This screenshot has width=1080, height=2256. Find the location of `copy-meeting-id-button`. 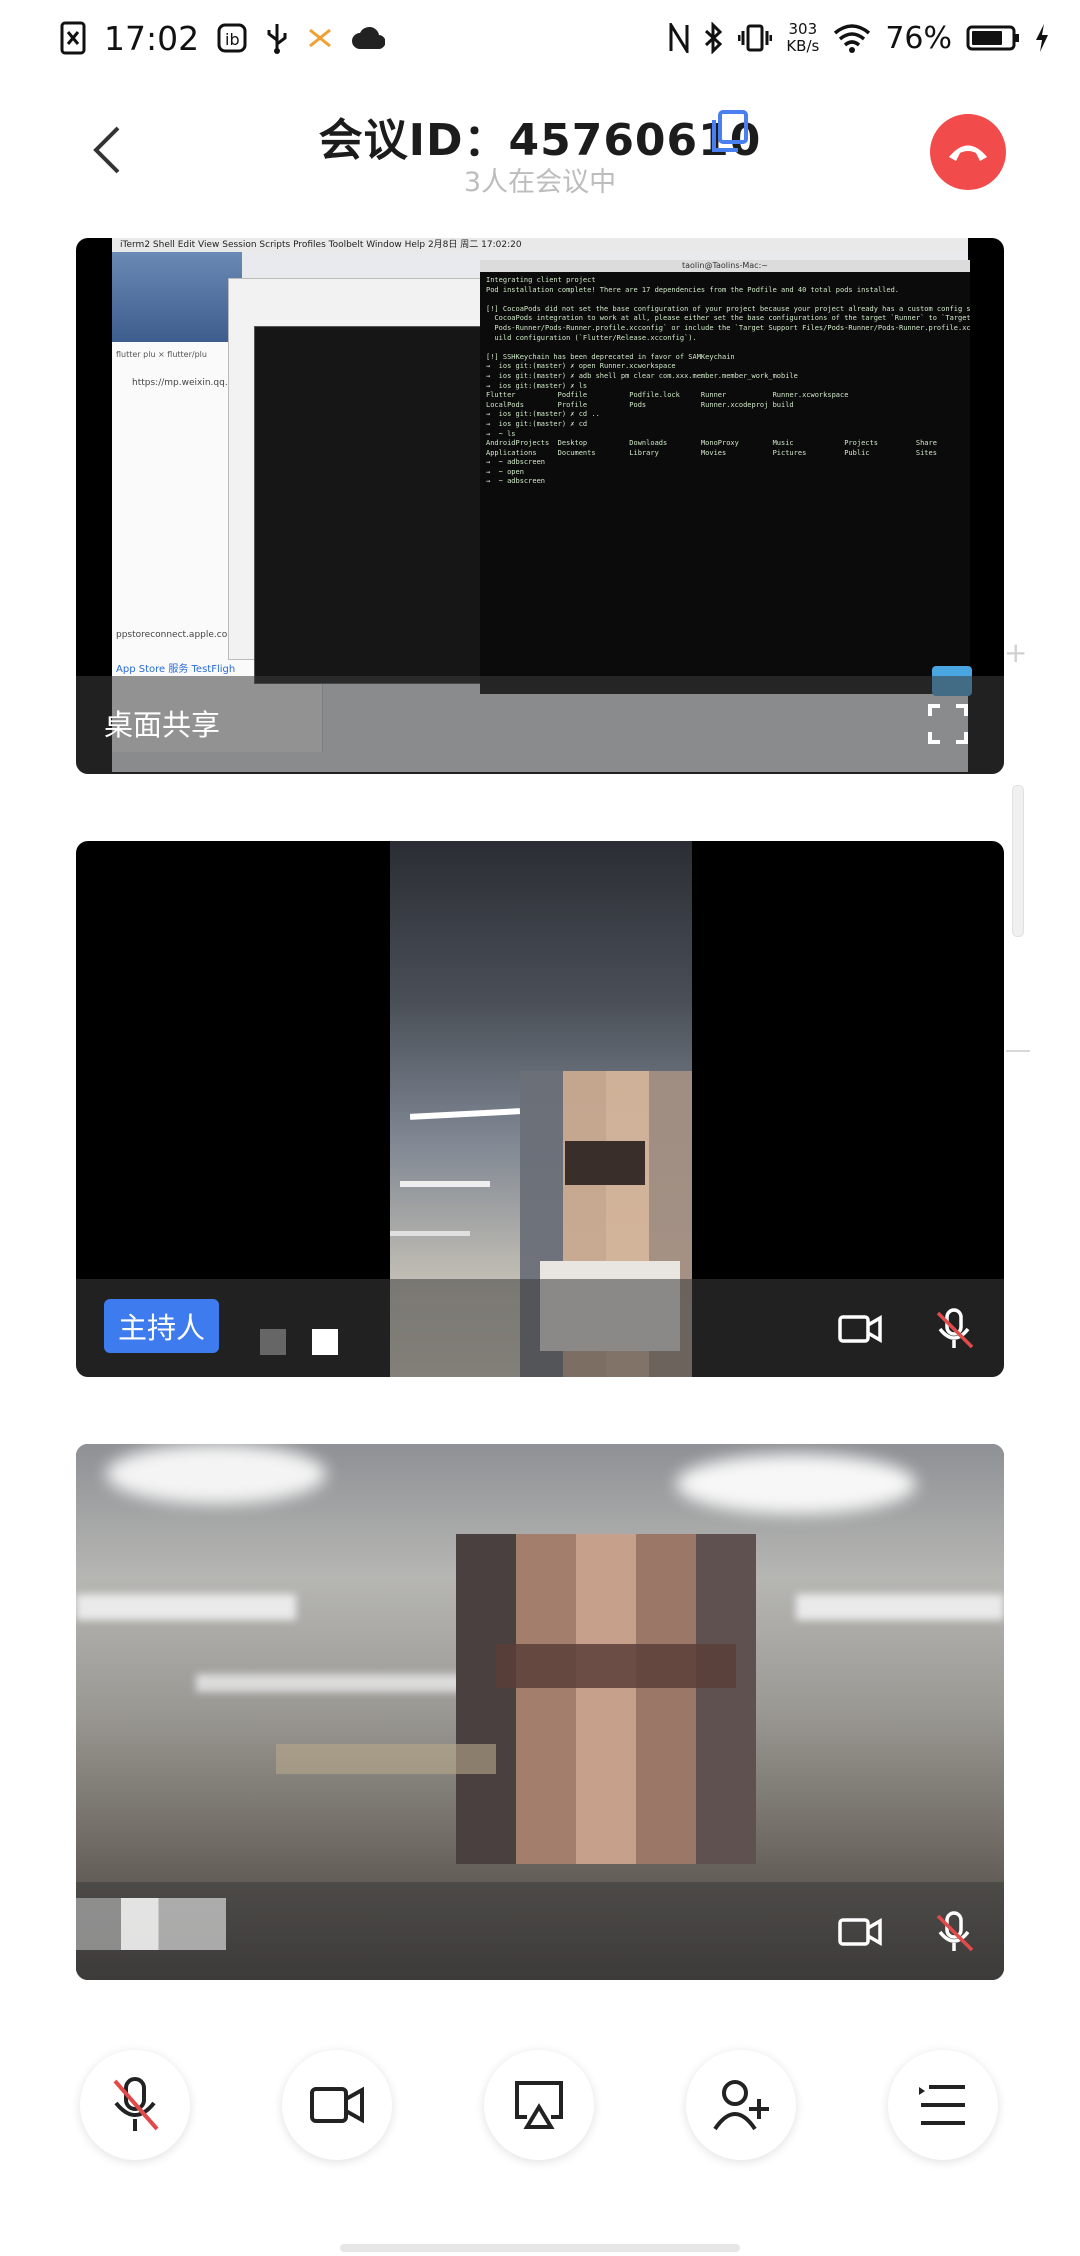

copy-meeting-id-button is located at coordinates (728, 132).